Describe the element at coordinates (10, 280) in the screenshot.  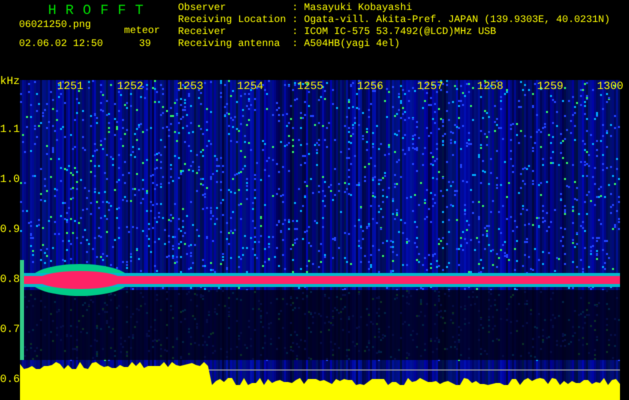
I see `axis-label: 0.8` at that location.